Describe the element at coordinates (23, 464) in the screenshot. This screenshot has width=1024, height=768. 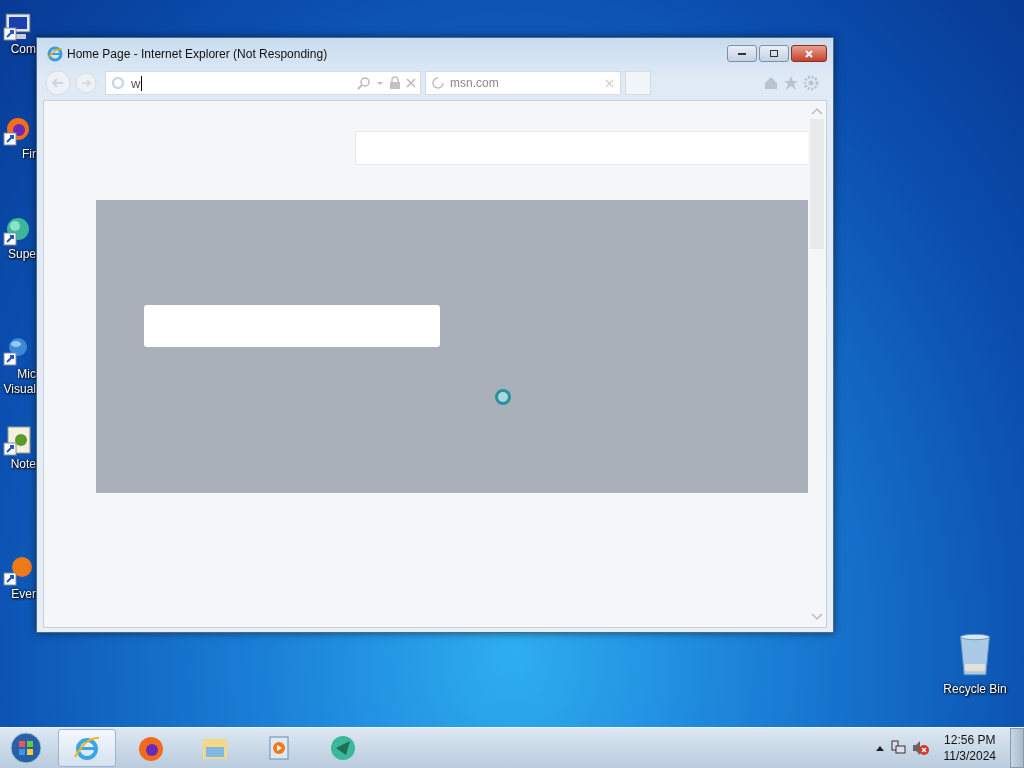
I see `shortcut-label: Note` at that location.